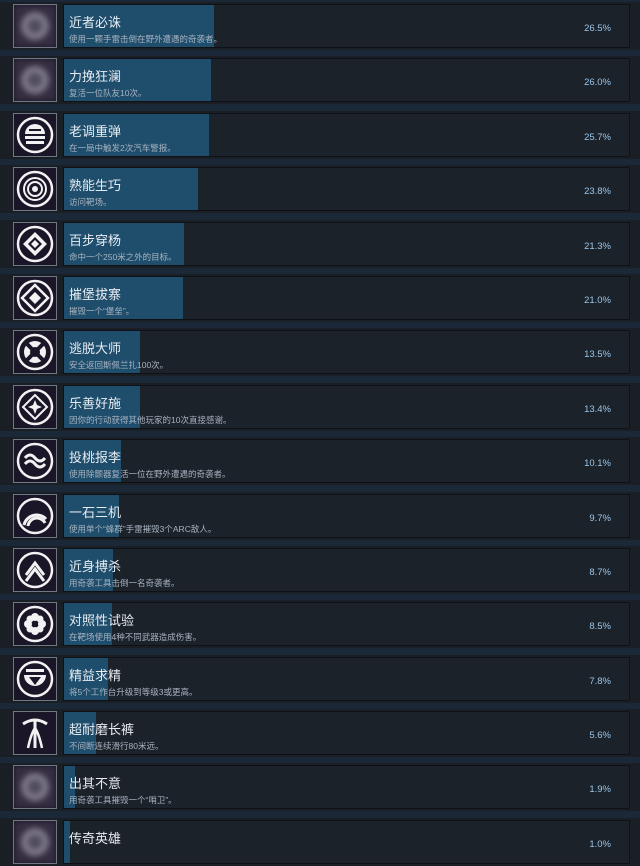 The image size is (640, 866). Describe the element at coordinates (35, 189) in the screenshot. I see `concentric-rings-icon` at that location.